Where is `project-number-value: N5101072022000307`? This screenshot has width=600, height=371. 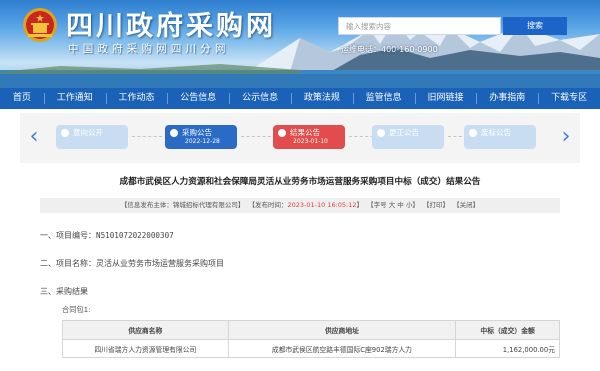
project-number-value: N5101072022000307 is located at coordinates (135, 235).